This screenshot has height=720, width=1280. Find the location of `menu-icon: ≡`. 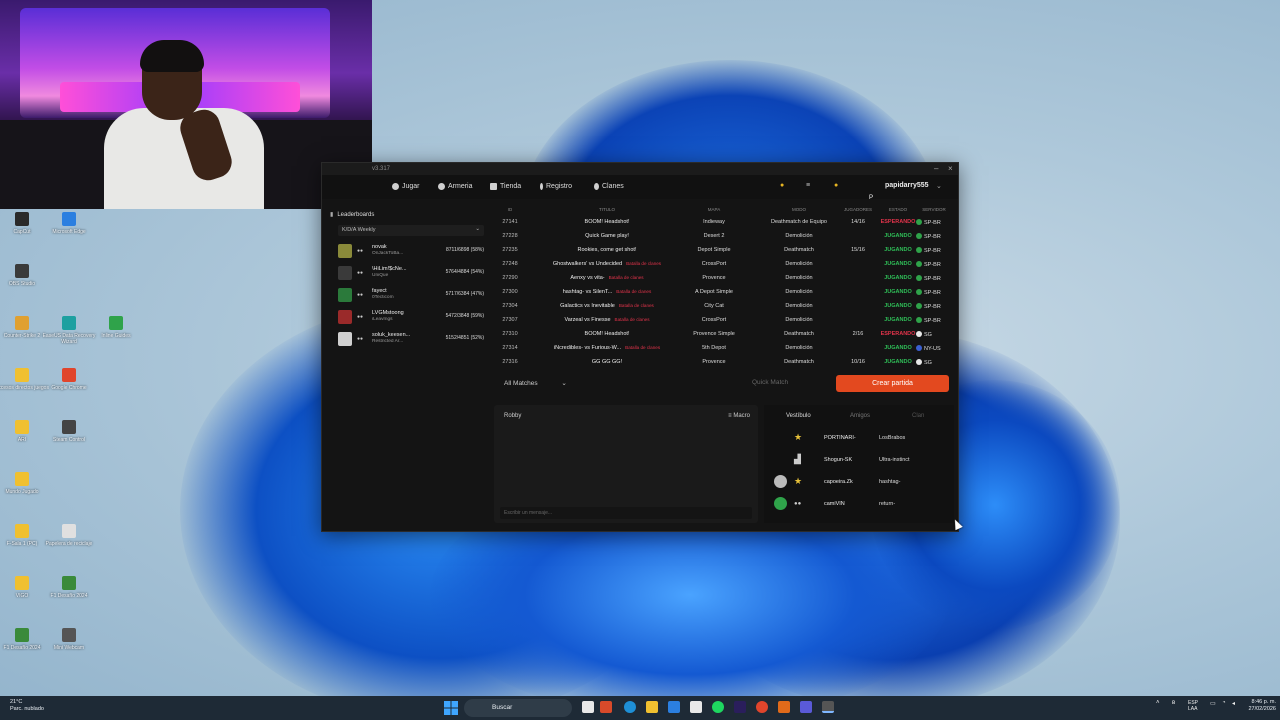

menu-icon: ≡ is located at coordinates (808, 185).